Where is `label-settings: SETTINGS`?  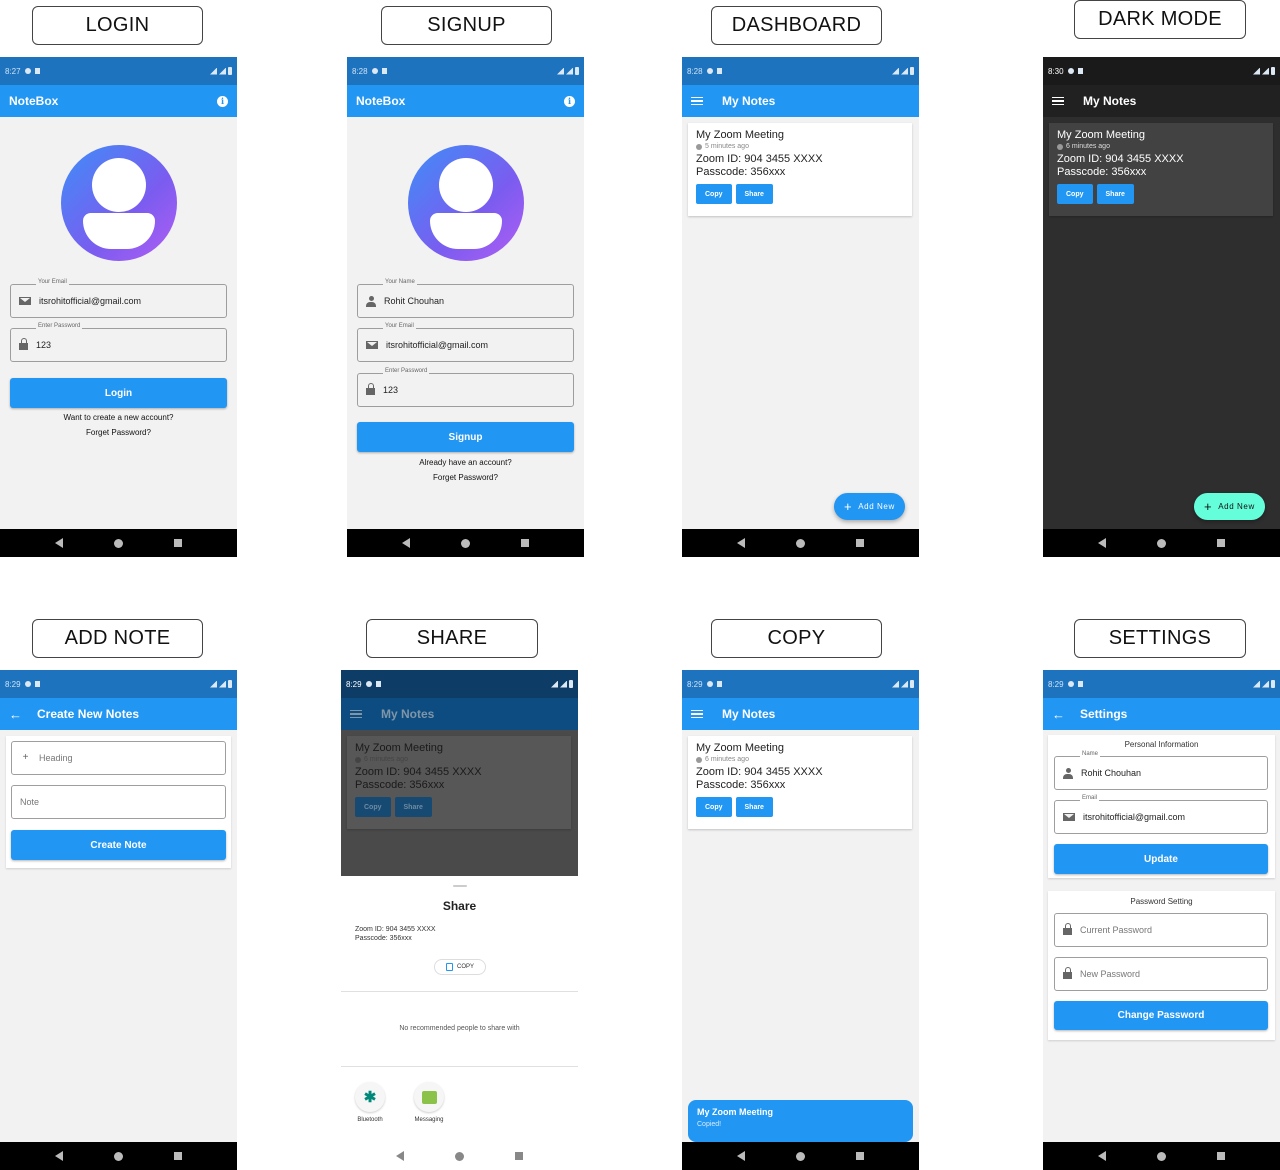 label-settings: SETTINGS is located at coordinates (1160, 638).